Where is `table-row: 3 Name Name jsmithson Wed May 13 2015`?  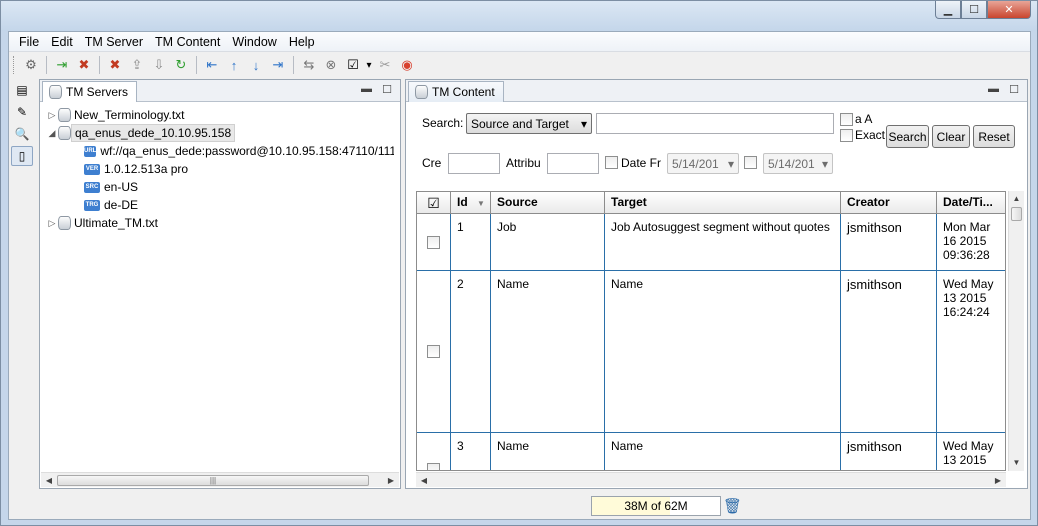 table-row: 3 Name Name jsmithson Wed May 13 2015 is located at coordinates (711, 451).